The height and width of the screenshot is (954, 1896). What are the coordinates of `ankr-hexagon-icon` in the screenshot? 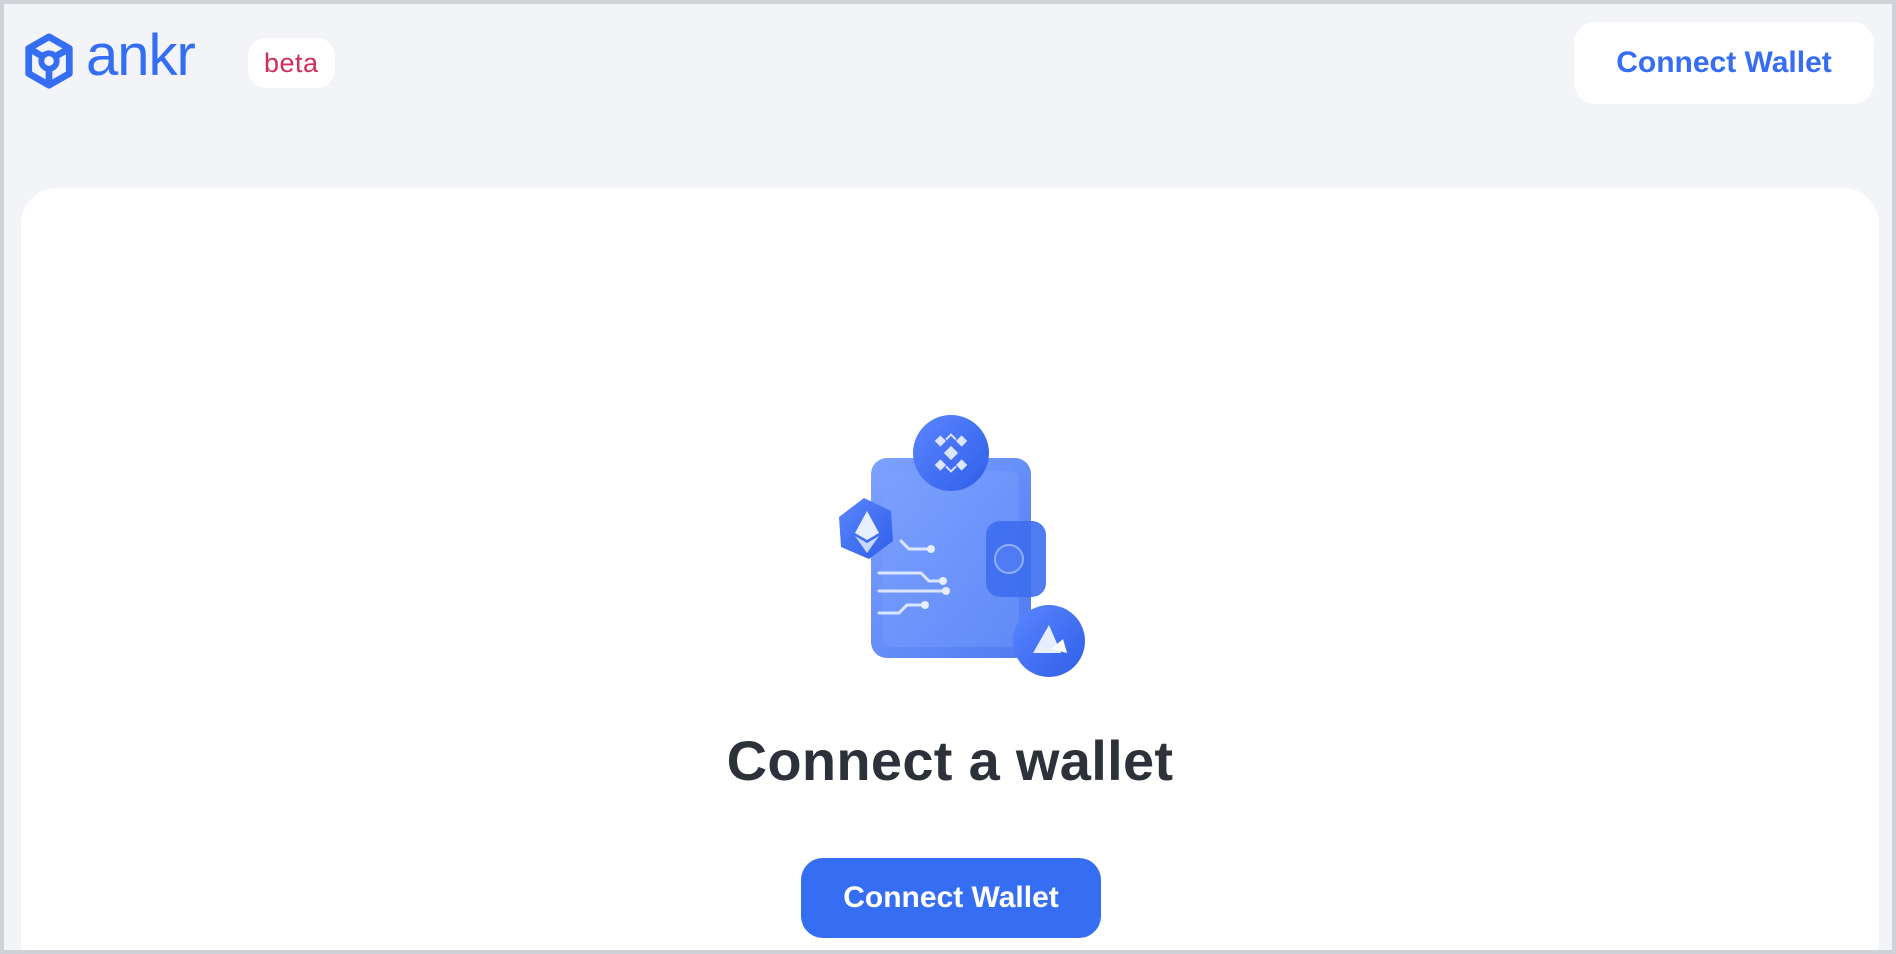 It's located at (49, 61).